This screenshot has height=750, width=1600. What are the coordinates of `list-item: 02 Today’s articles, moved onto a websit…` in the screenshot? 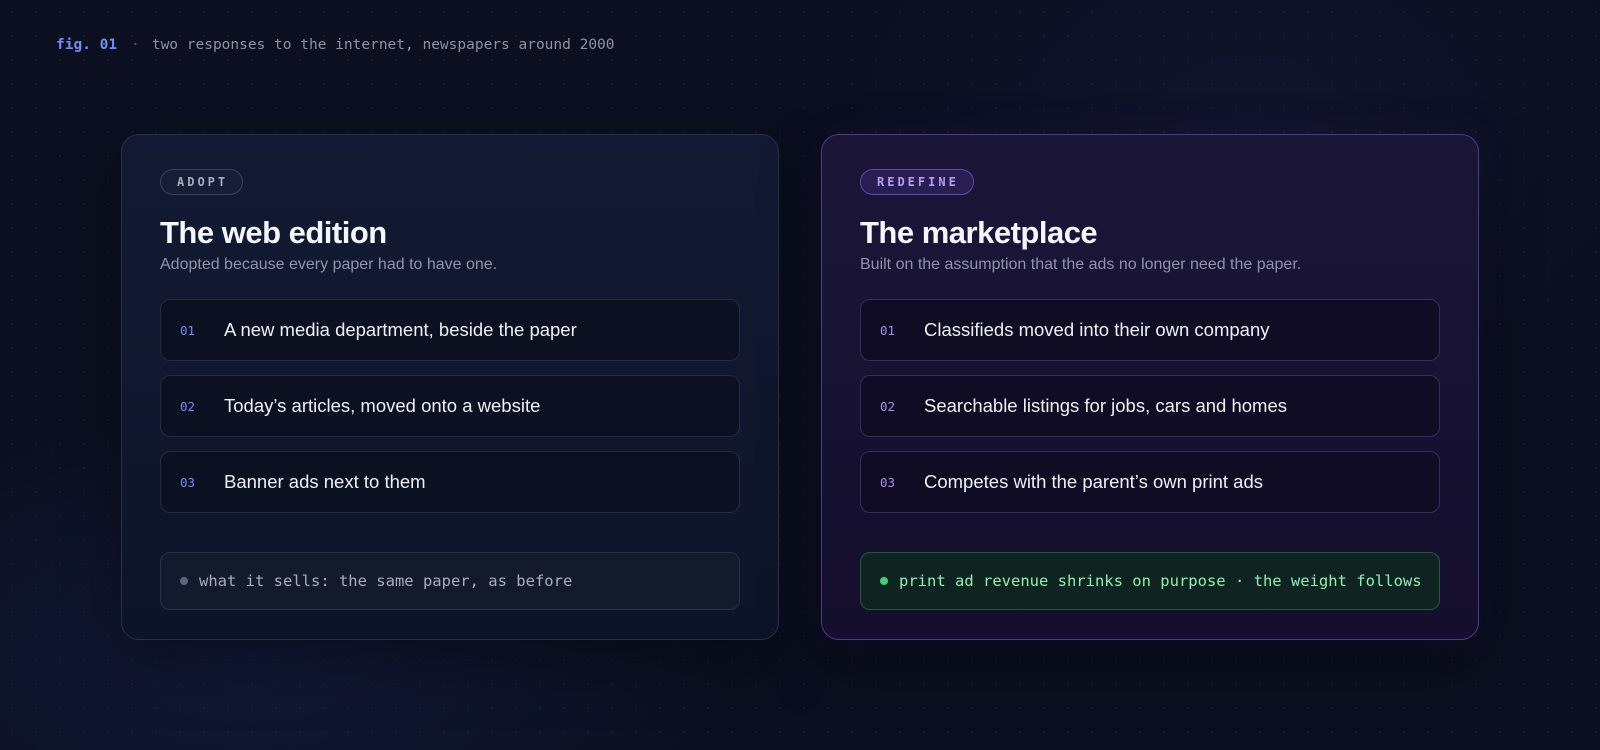 It's located at (450, 406).